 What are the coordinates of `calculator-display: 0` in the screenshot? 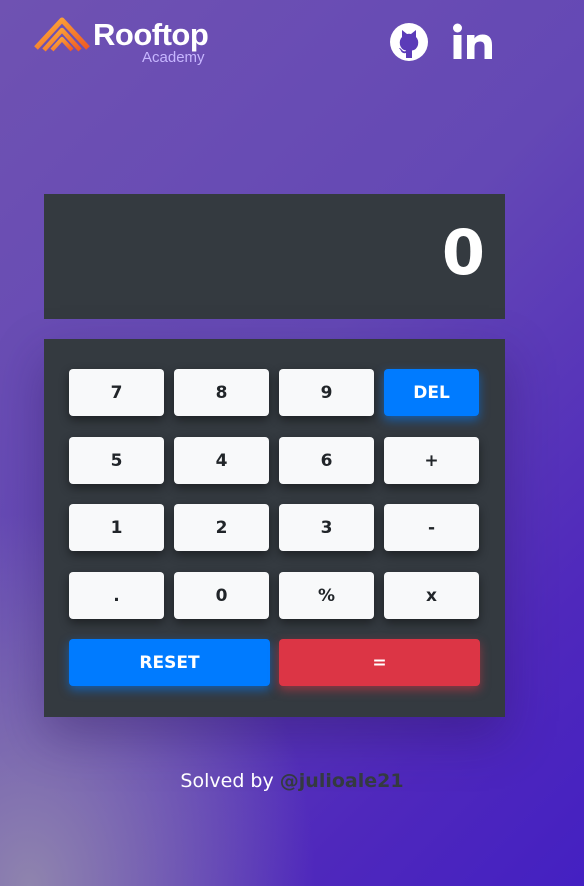 It's located at (274, 256).